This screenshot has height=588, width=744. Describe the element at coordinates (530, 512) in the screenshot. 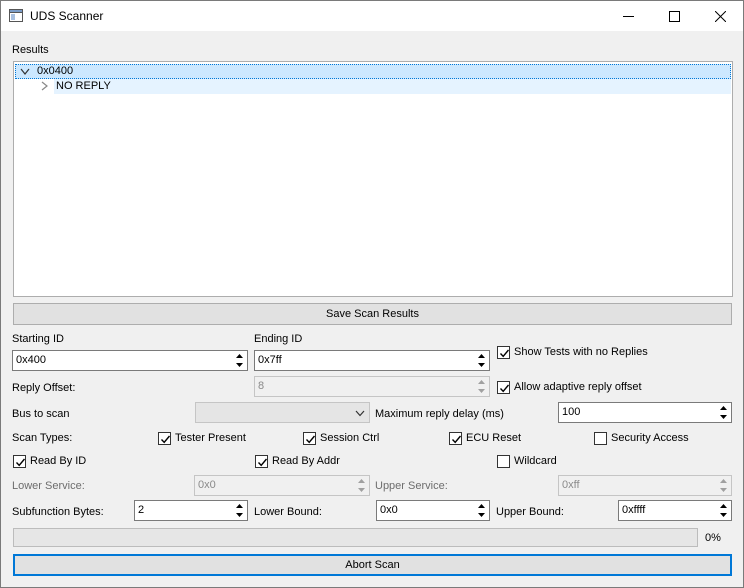

I see `upper-bound-label: Upper Bound:` at that location.